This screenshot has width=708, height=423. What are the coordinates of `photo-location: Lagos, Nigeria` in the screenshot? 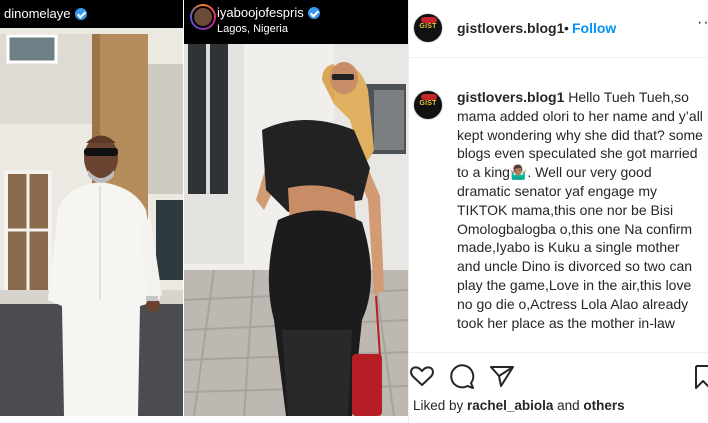 It's located at (252, 29).